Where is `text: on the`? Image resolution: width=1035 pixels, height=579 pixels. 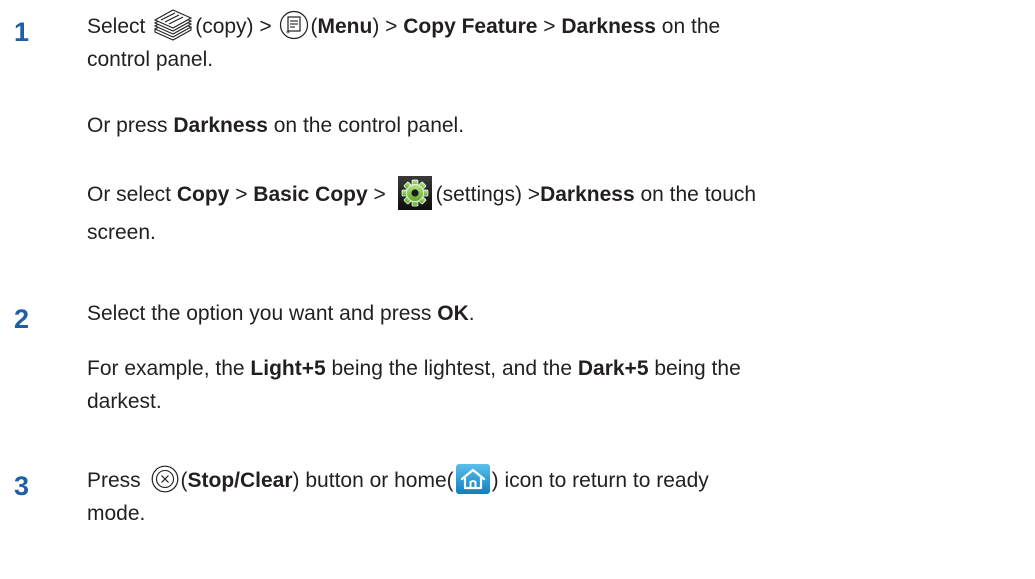 text: on the is located at coordinates (688, 26).